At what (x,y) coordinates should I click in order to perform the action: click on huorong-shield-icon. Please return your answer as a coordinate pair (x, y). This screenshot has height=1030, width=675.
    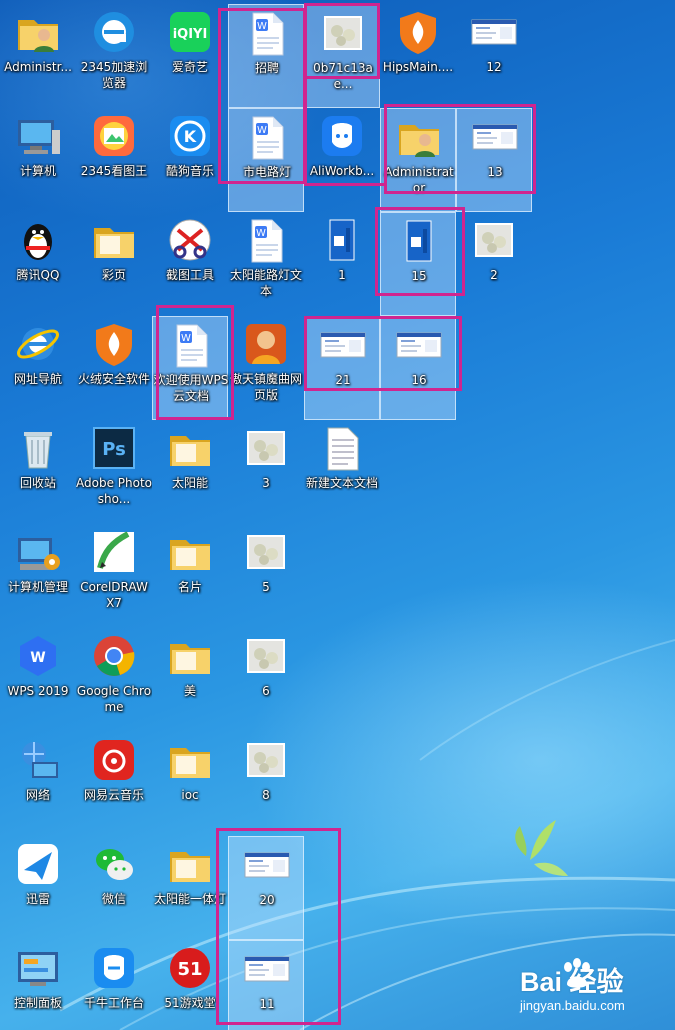
    Looking at the image, I should click on (114, 344).